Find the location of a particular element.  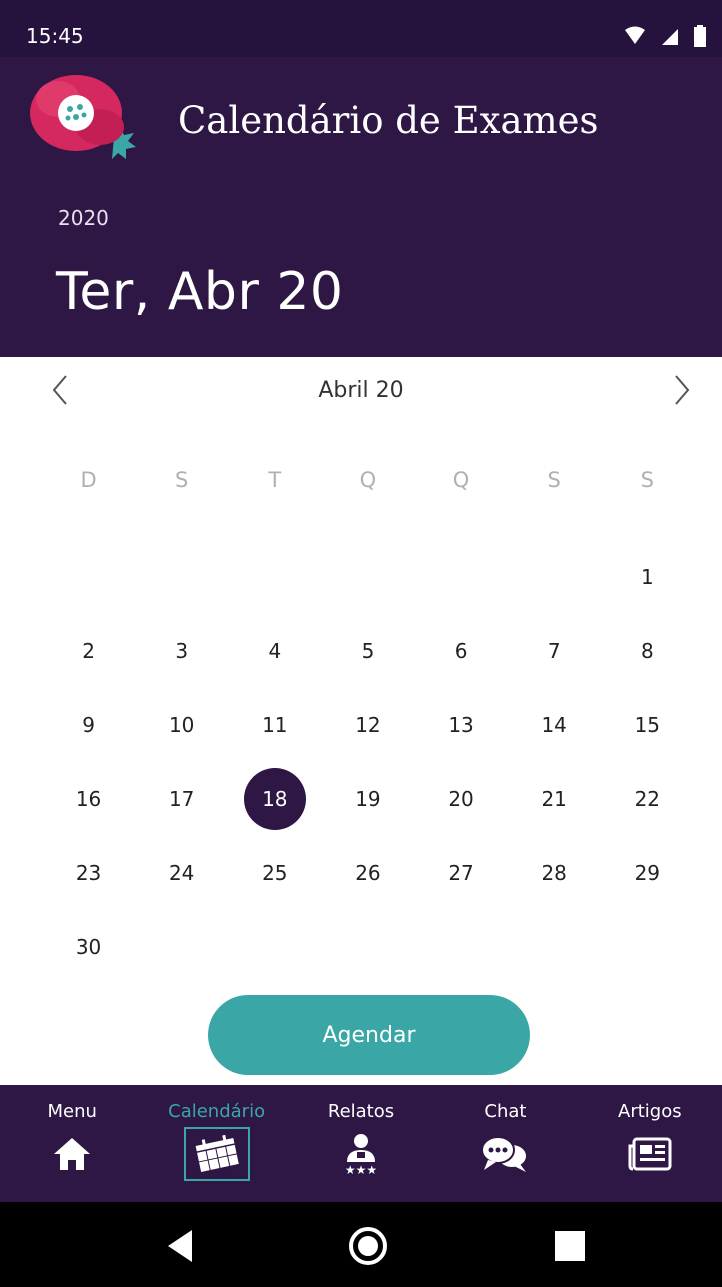

calendar-day: 29 is located at coordinates (647, 873).